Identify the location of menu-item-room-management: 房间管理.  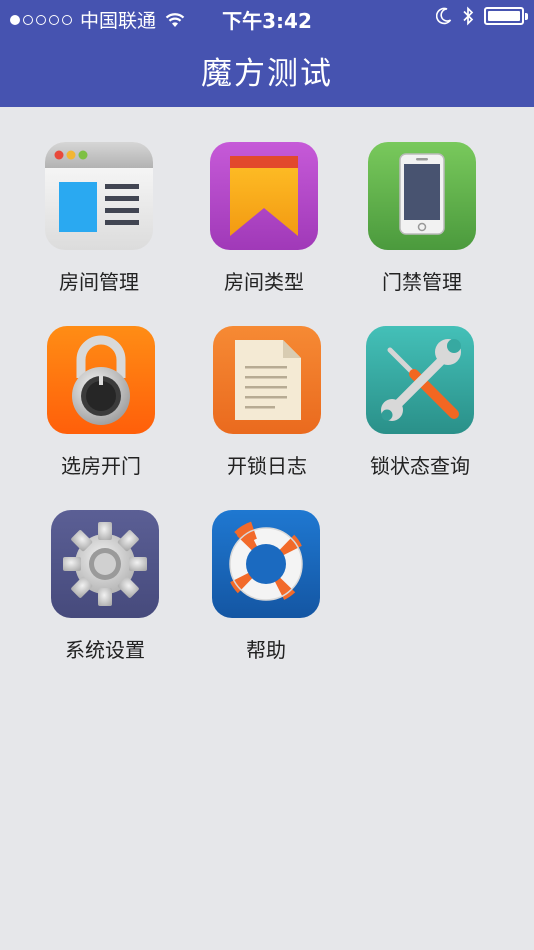
(99, 227).